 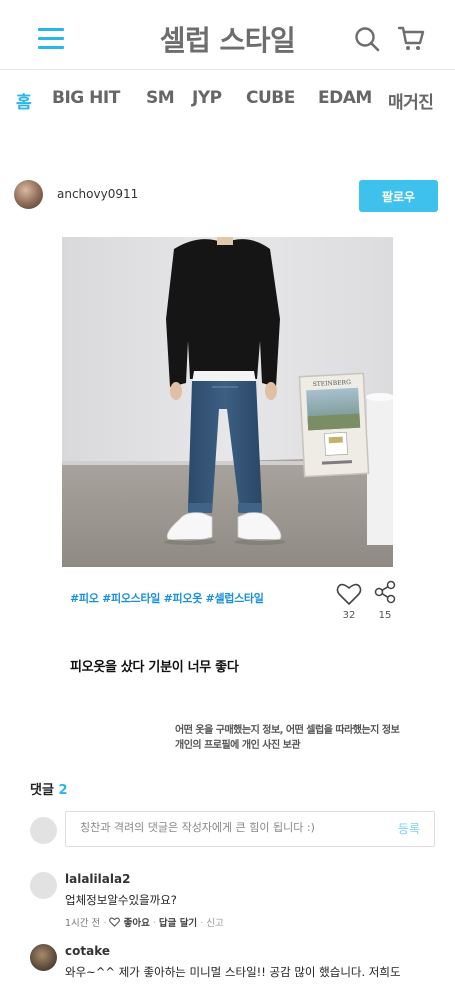 What do you see at coordinates (154, 667) in the screenshot?
I see `post-caption: 피오옷을 샀다 기분이 너무 좋다` at bounding box center [154, 667].